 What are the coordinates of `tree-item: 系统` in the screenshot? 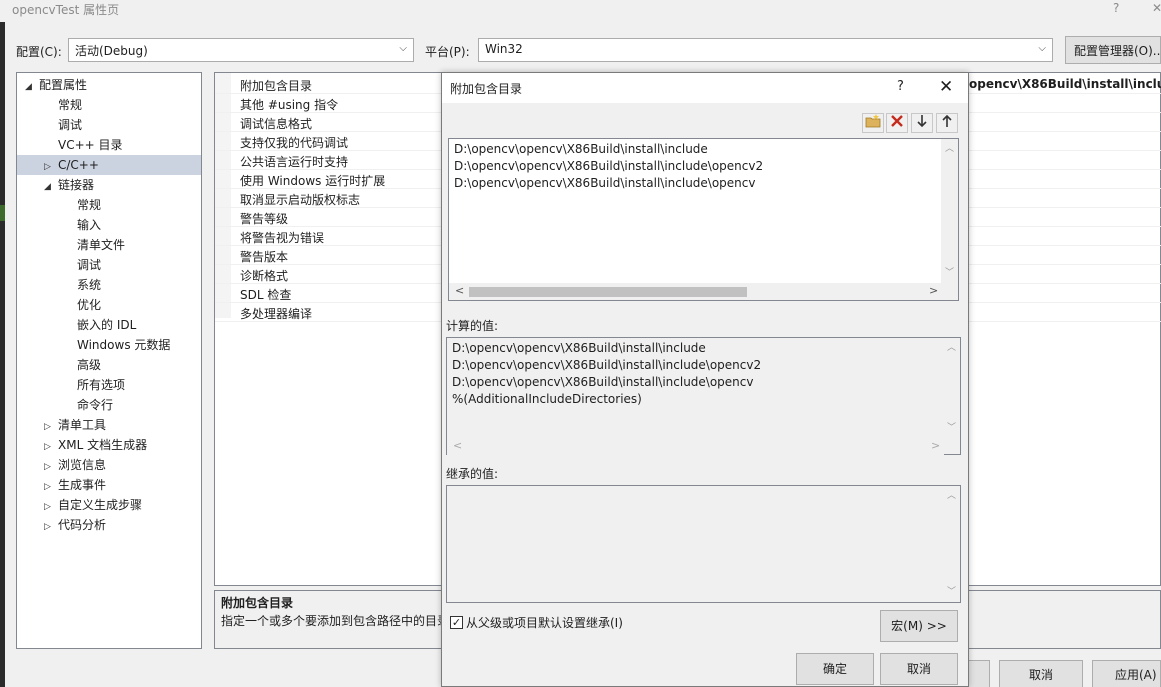 It's located at (109, 285).